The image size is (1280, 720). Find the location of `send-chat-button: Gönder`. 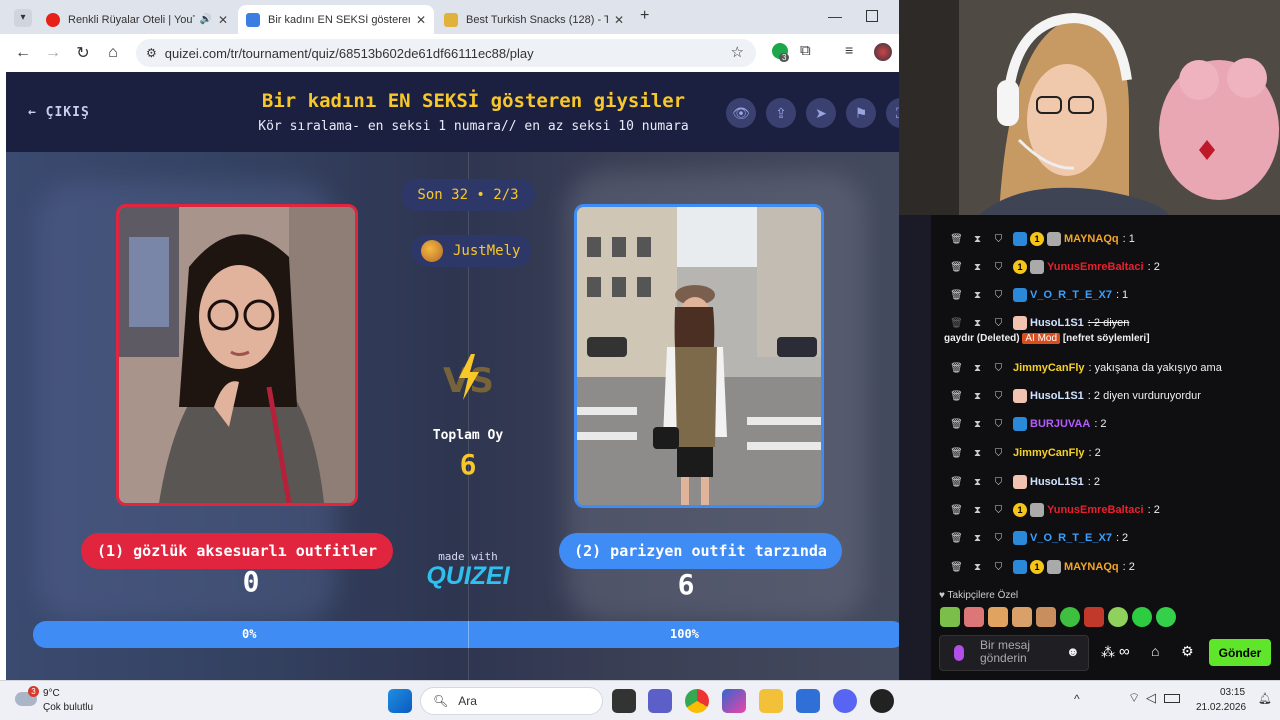

send-chat-button: Gönder is located at coordinates (1240, 652).